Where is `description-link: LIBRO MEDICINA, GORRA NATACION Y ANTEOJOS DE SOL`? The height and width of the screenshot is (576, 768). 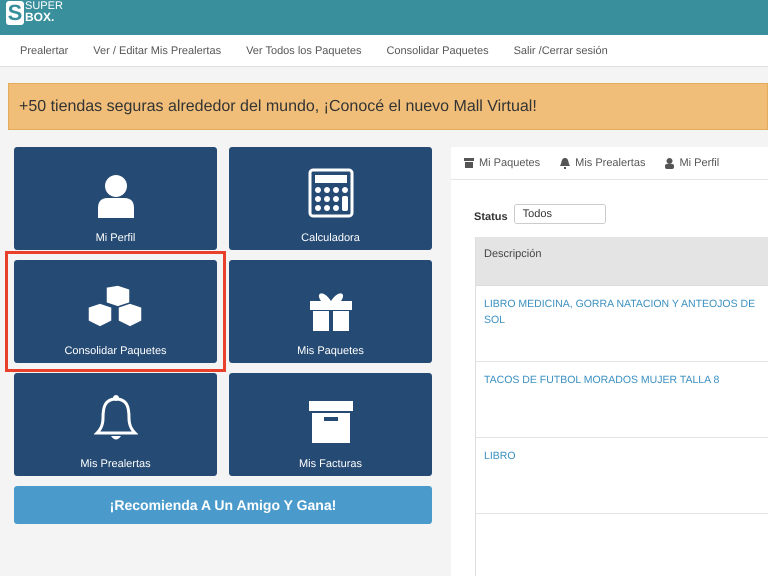
description-link: LIBRO MEDICINA, GORRA NATACION Y ANTEOJOS DE SOL is located at coordinates (626, 312).